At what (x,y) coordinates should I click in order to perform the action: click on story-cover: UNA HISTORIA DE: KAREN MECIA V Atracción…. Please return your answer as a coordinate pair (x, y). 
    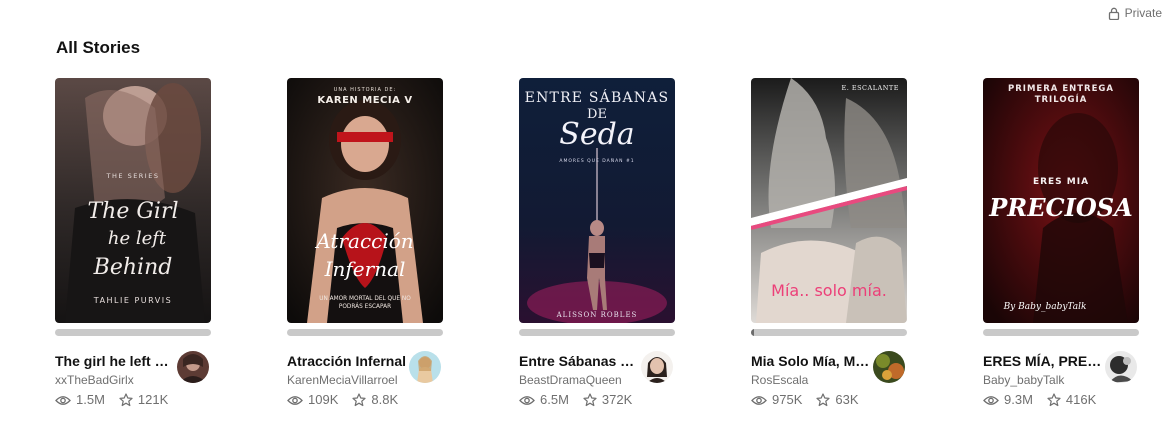
    Looking at the image, I should click on (365, 200).